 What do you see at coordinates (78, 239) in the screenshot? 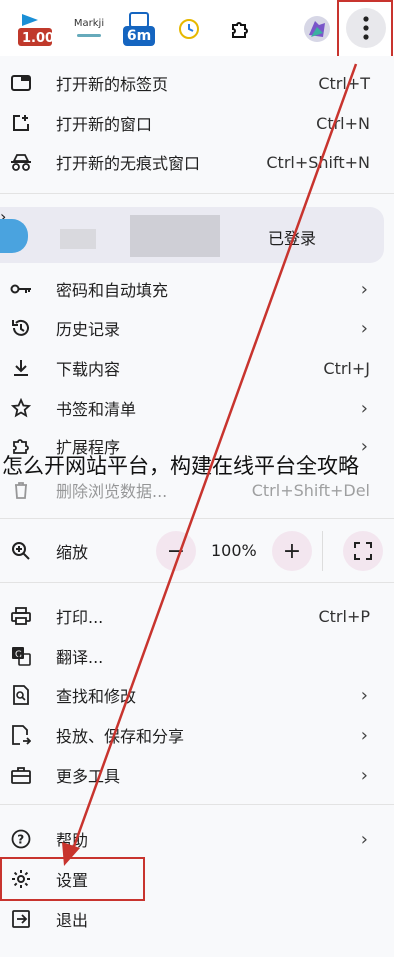
I see `blurred-name` at bounding box center [78, 239].